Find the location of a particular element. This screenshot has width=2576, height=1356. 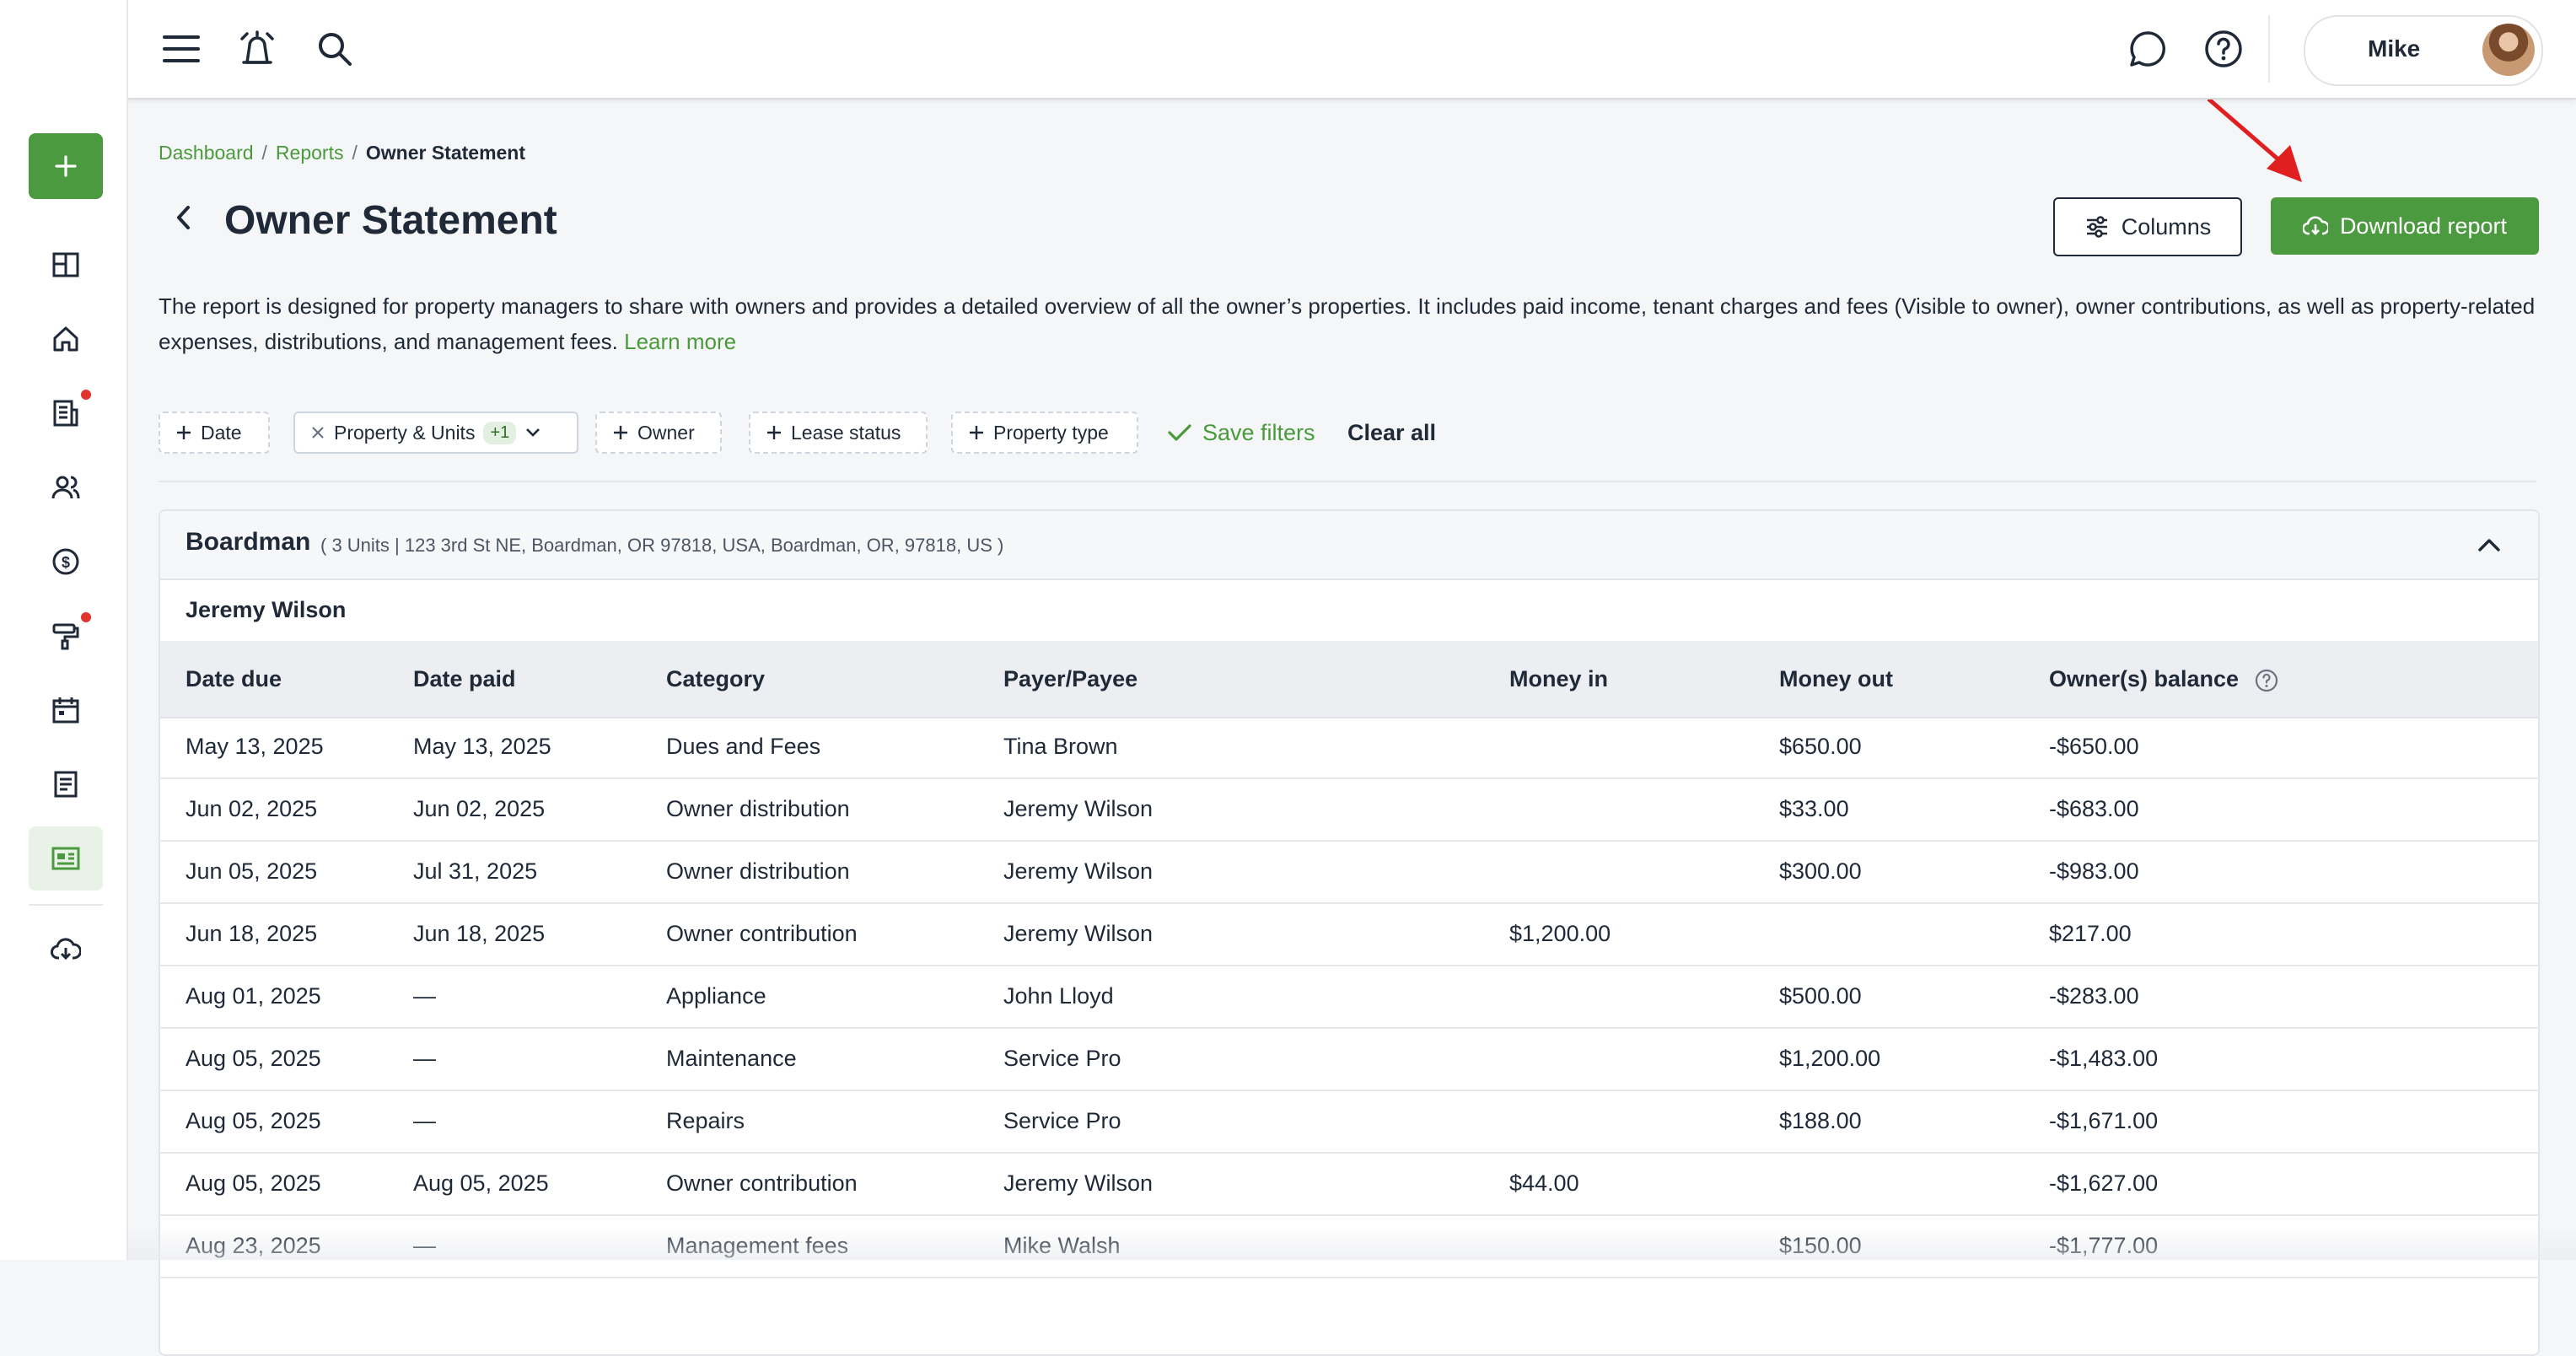

rail-divider is located at coordinates (66, 905).